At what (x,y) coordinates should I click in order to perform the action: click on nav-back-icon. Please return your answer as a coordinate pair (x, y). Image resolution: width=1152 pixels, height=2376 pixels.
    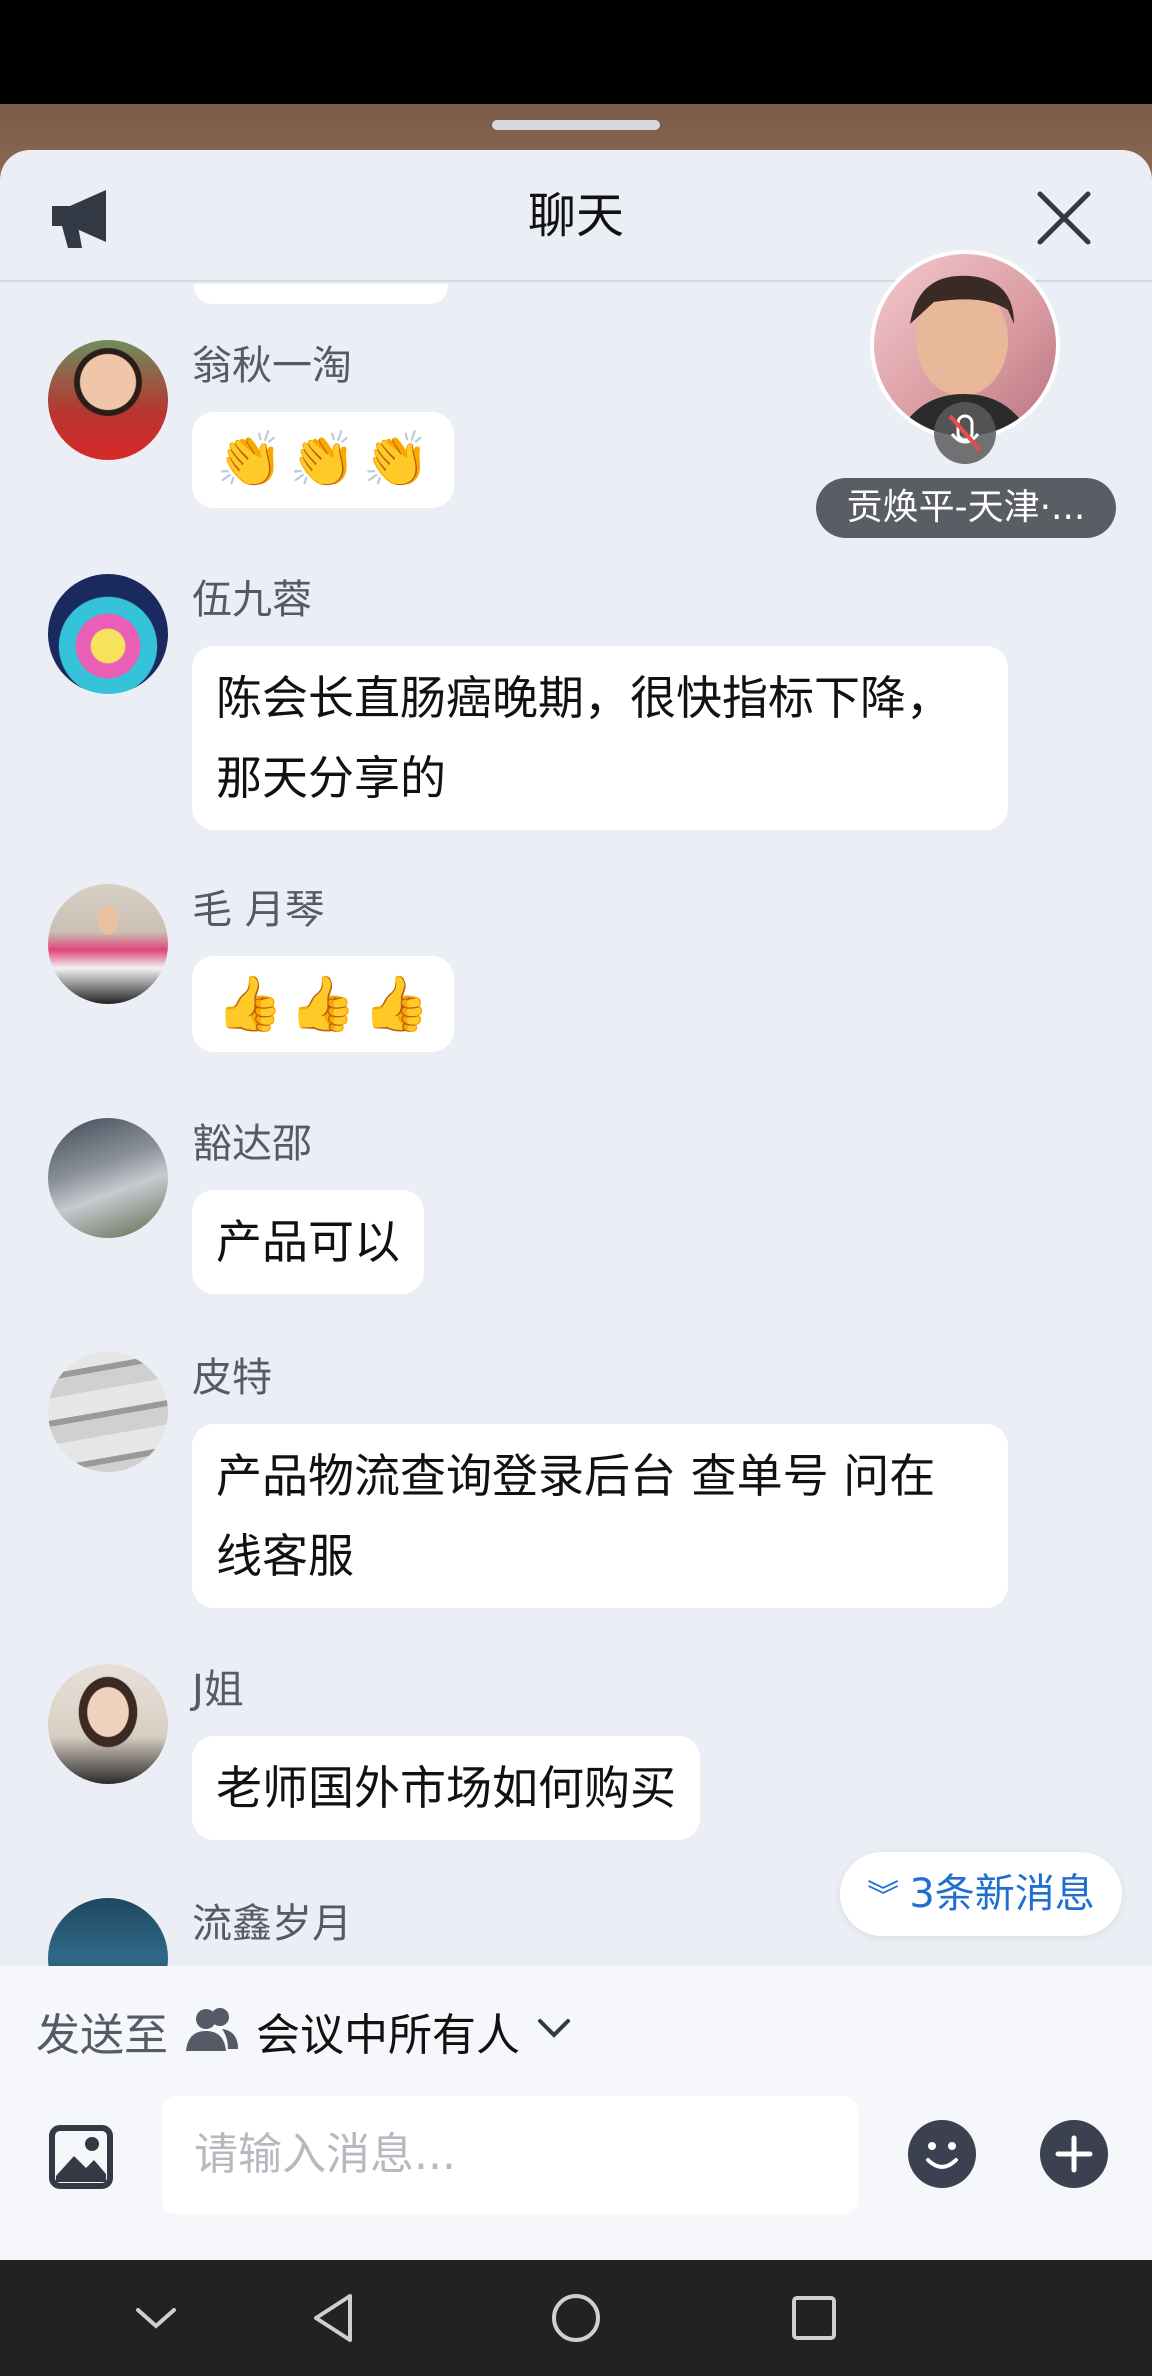
    Looking at the image, I should click on (334, 2318).